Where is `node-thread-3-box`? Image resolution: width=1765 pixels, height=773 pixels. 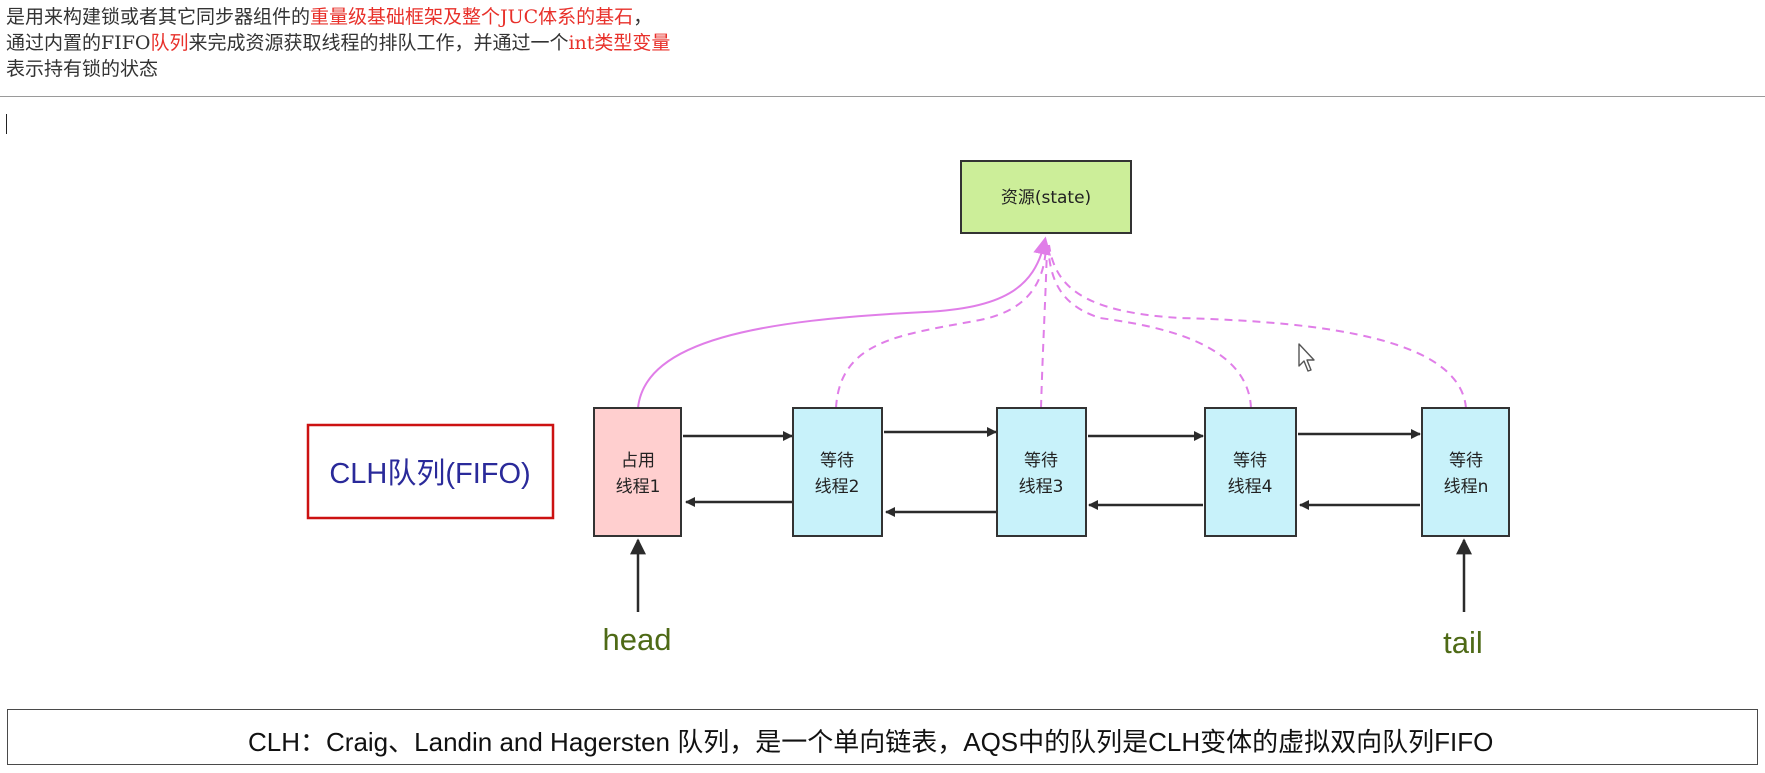 node-thread-3-box is located at coordinates (1041, 472).